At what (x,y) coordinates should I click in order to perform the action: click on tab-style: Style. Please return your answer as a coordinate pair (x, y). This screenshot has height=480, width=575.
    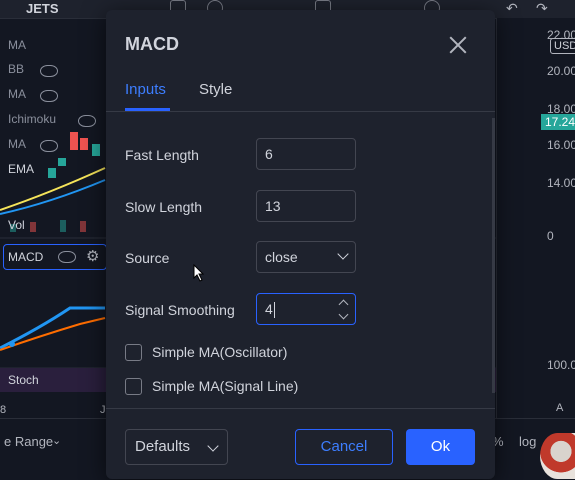
    Looking at the image, I should click on (215, 89).